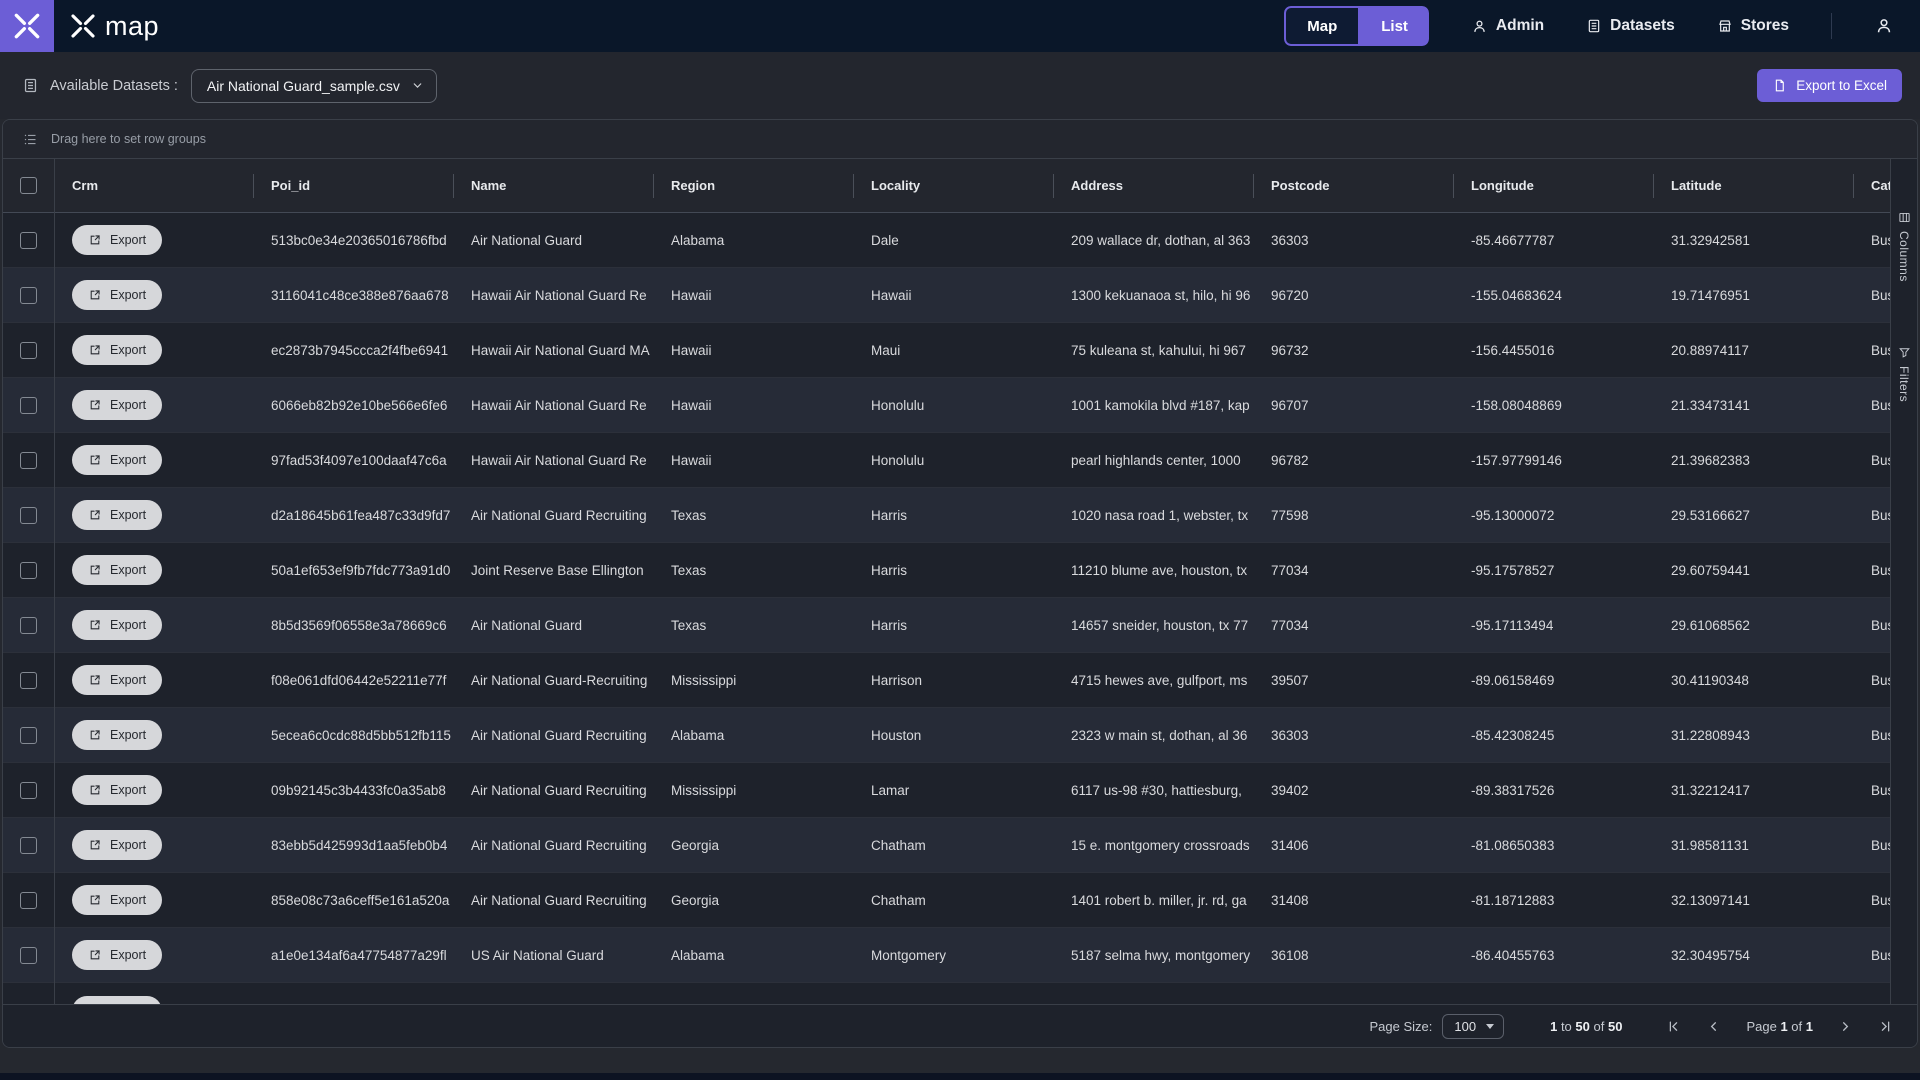  Describe the element at coordinates (1710, 790) in the screenshot. I see `cell-latitude: 31.32212417` at that location.